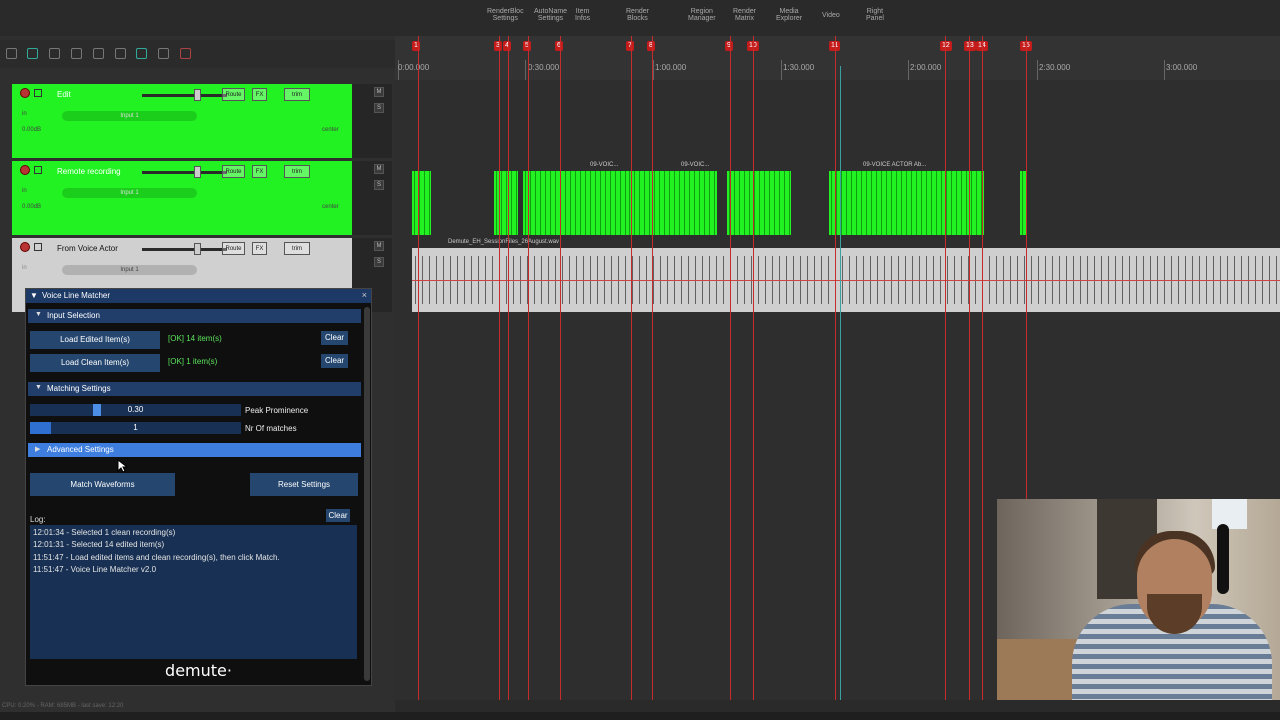  What do you see at coordinates (334, 361) in the screenshot?
I see `clear-clean-button: Clear` at bounding box center [334, 361].